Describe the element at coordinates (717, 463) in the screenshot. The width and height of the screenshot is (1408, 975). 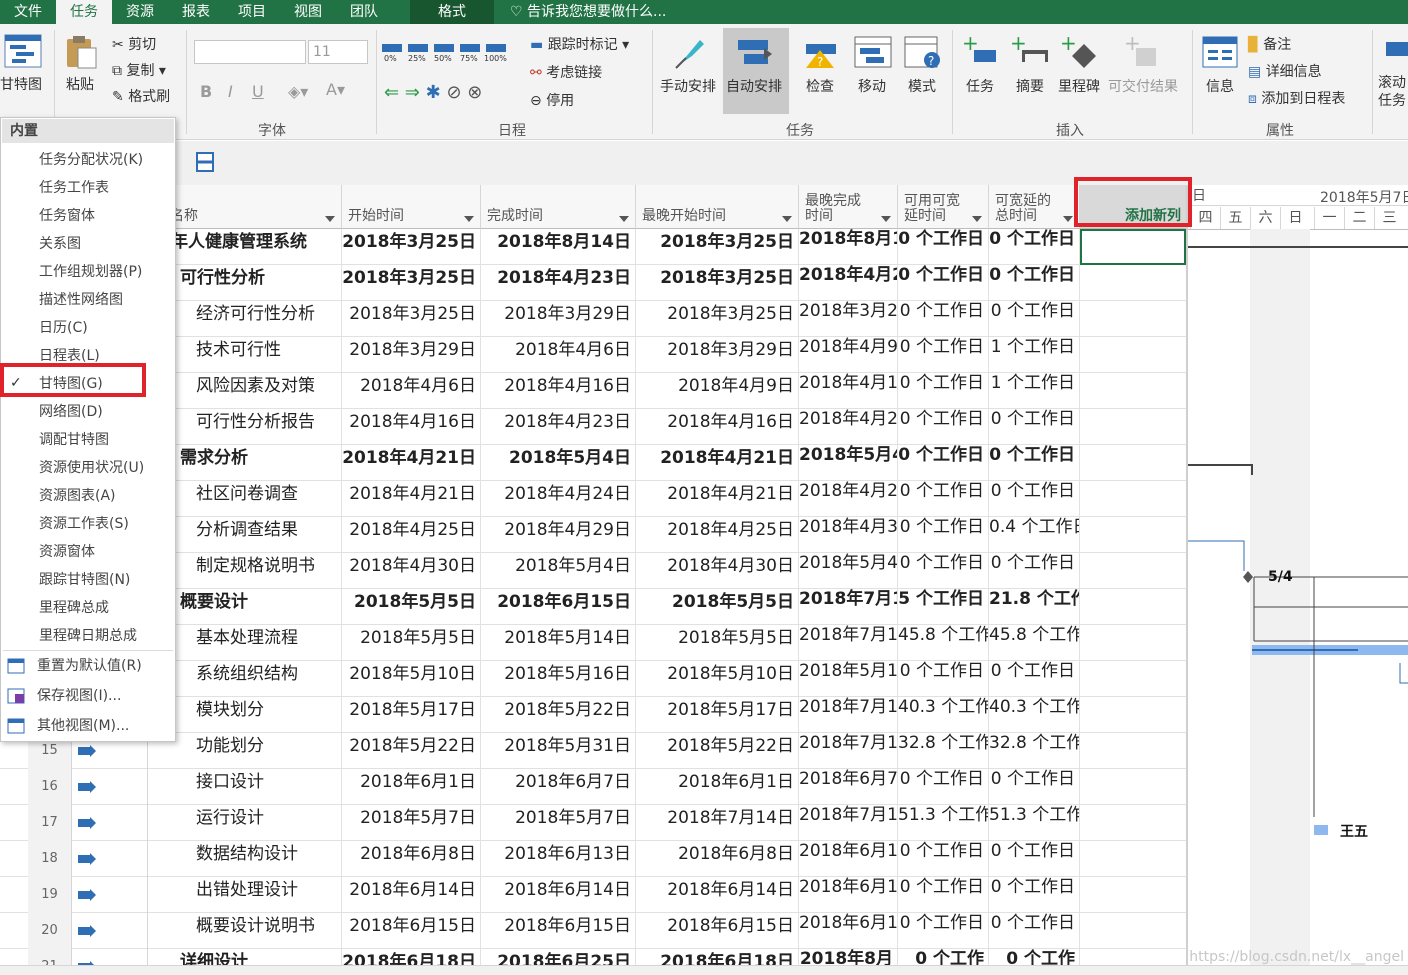
I see `late-start: 2018年4月21日` at that location.